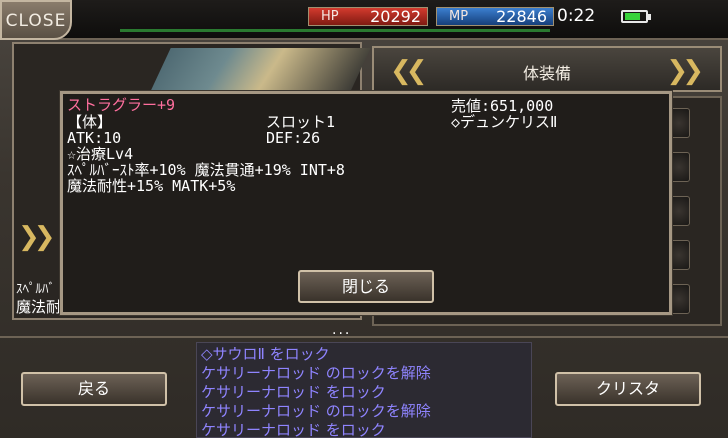  Describe the element at coordinates (521, 16) in the screenshot. I see `mp-value: 22846` at that location.